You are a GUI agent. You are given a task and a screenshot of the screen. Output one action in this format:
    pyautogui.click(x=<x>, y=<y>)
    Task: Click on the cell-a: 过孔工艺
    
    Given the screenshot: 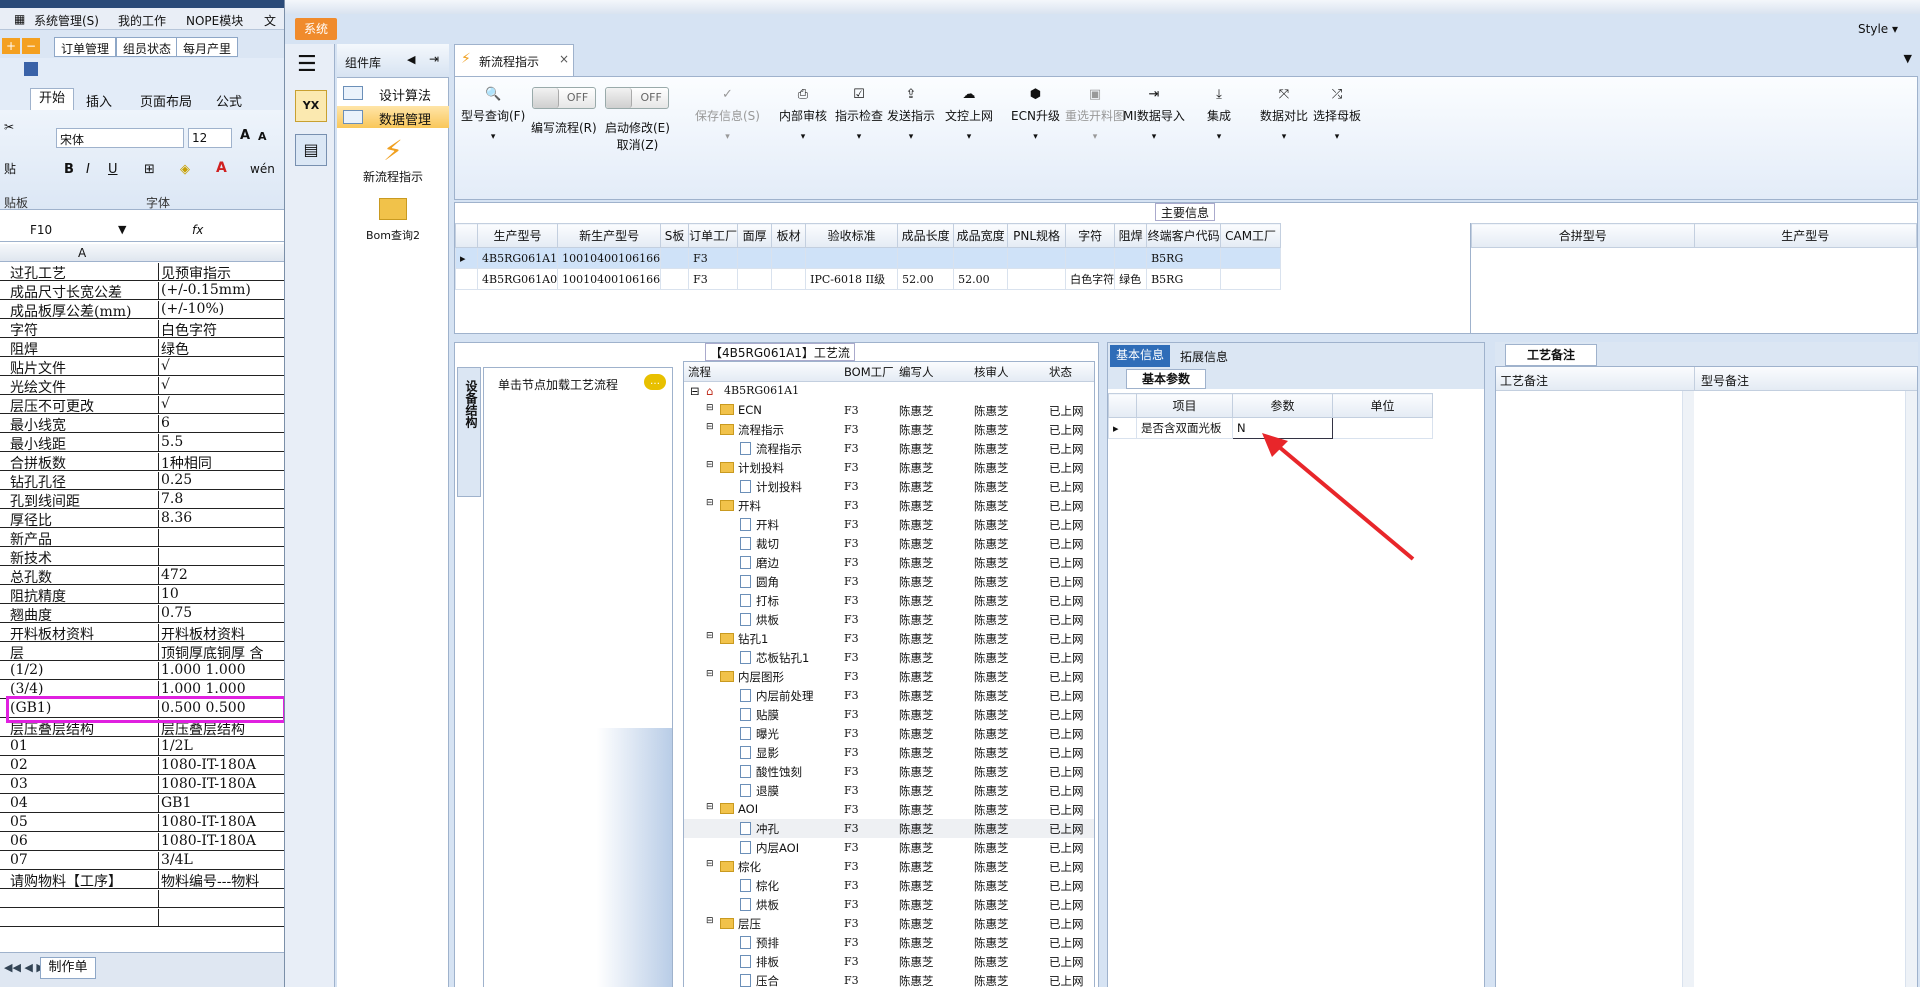 What is the action you would take?
    pyautogui.click(x=83, y=271)
    